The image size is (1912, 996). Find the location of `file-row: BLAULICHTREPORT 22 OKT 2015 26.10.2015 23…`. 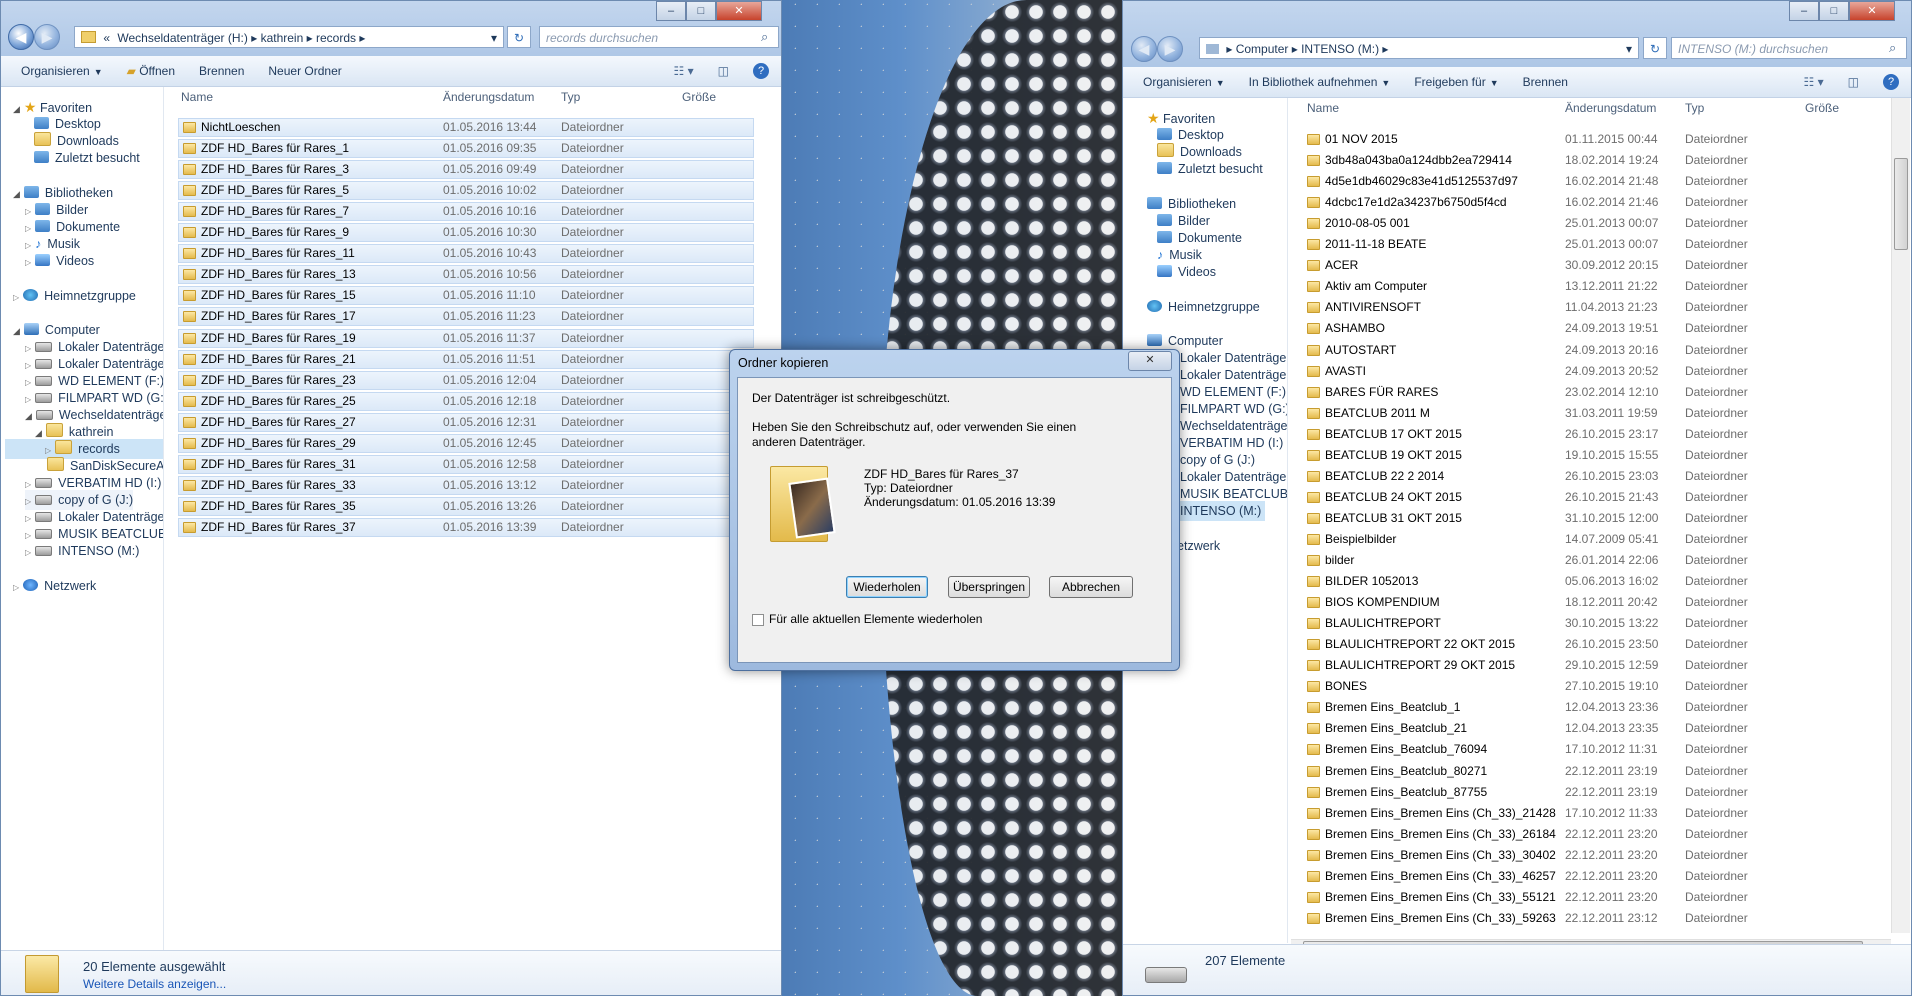

file-row: BLAULICHTREPORT 22 OKT 2015 26.10.2015 23… is located at coordinates (1590, 644).